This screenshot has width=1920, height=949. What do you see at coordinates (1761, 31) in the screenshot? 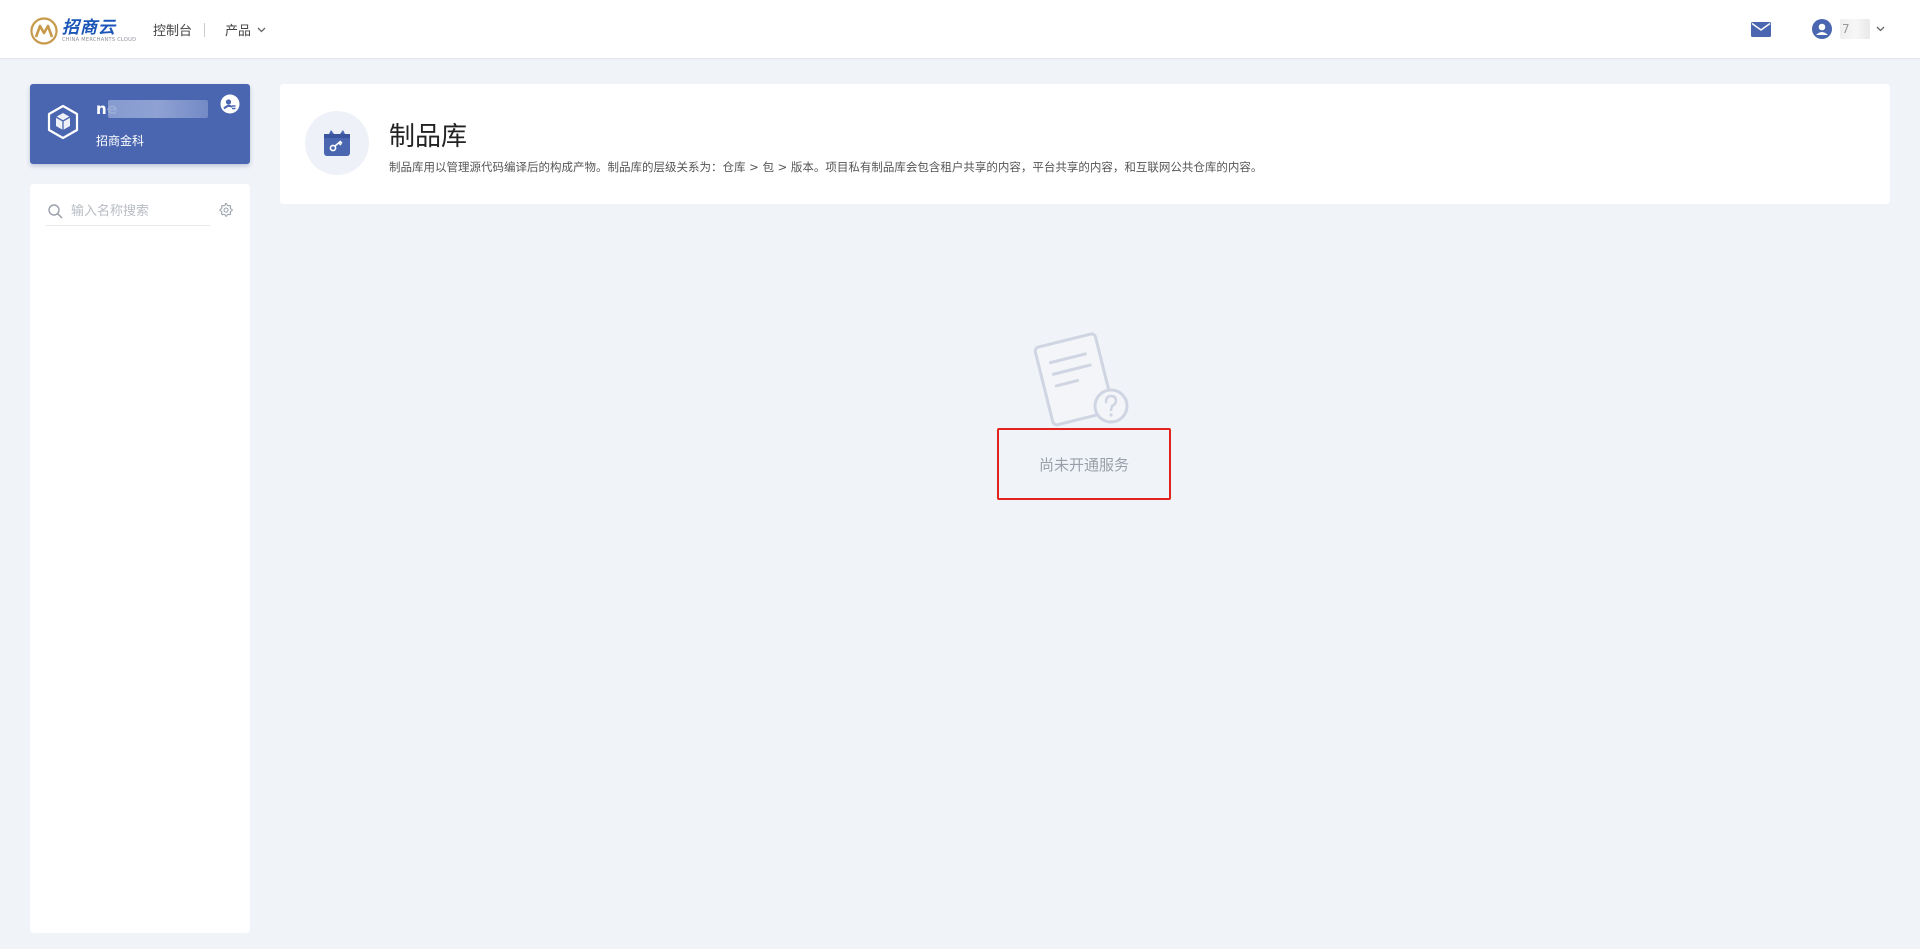
I see `mail-icon` at bounding box center [1761, 31].